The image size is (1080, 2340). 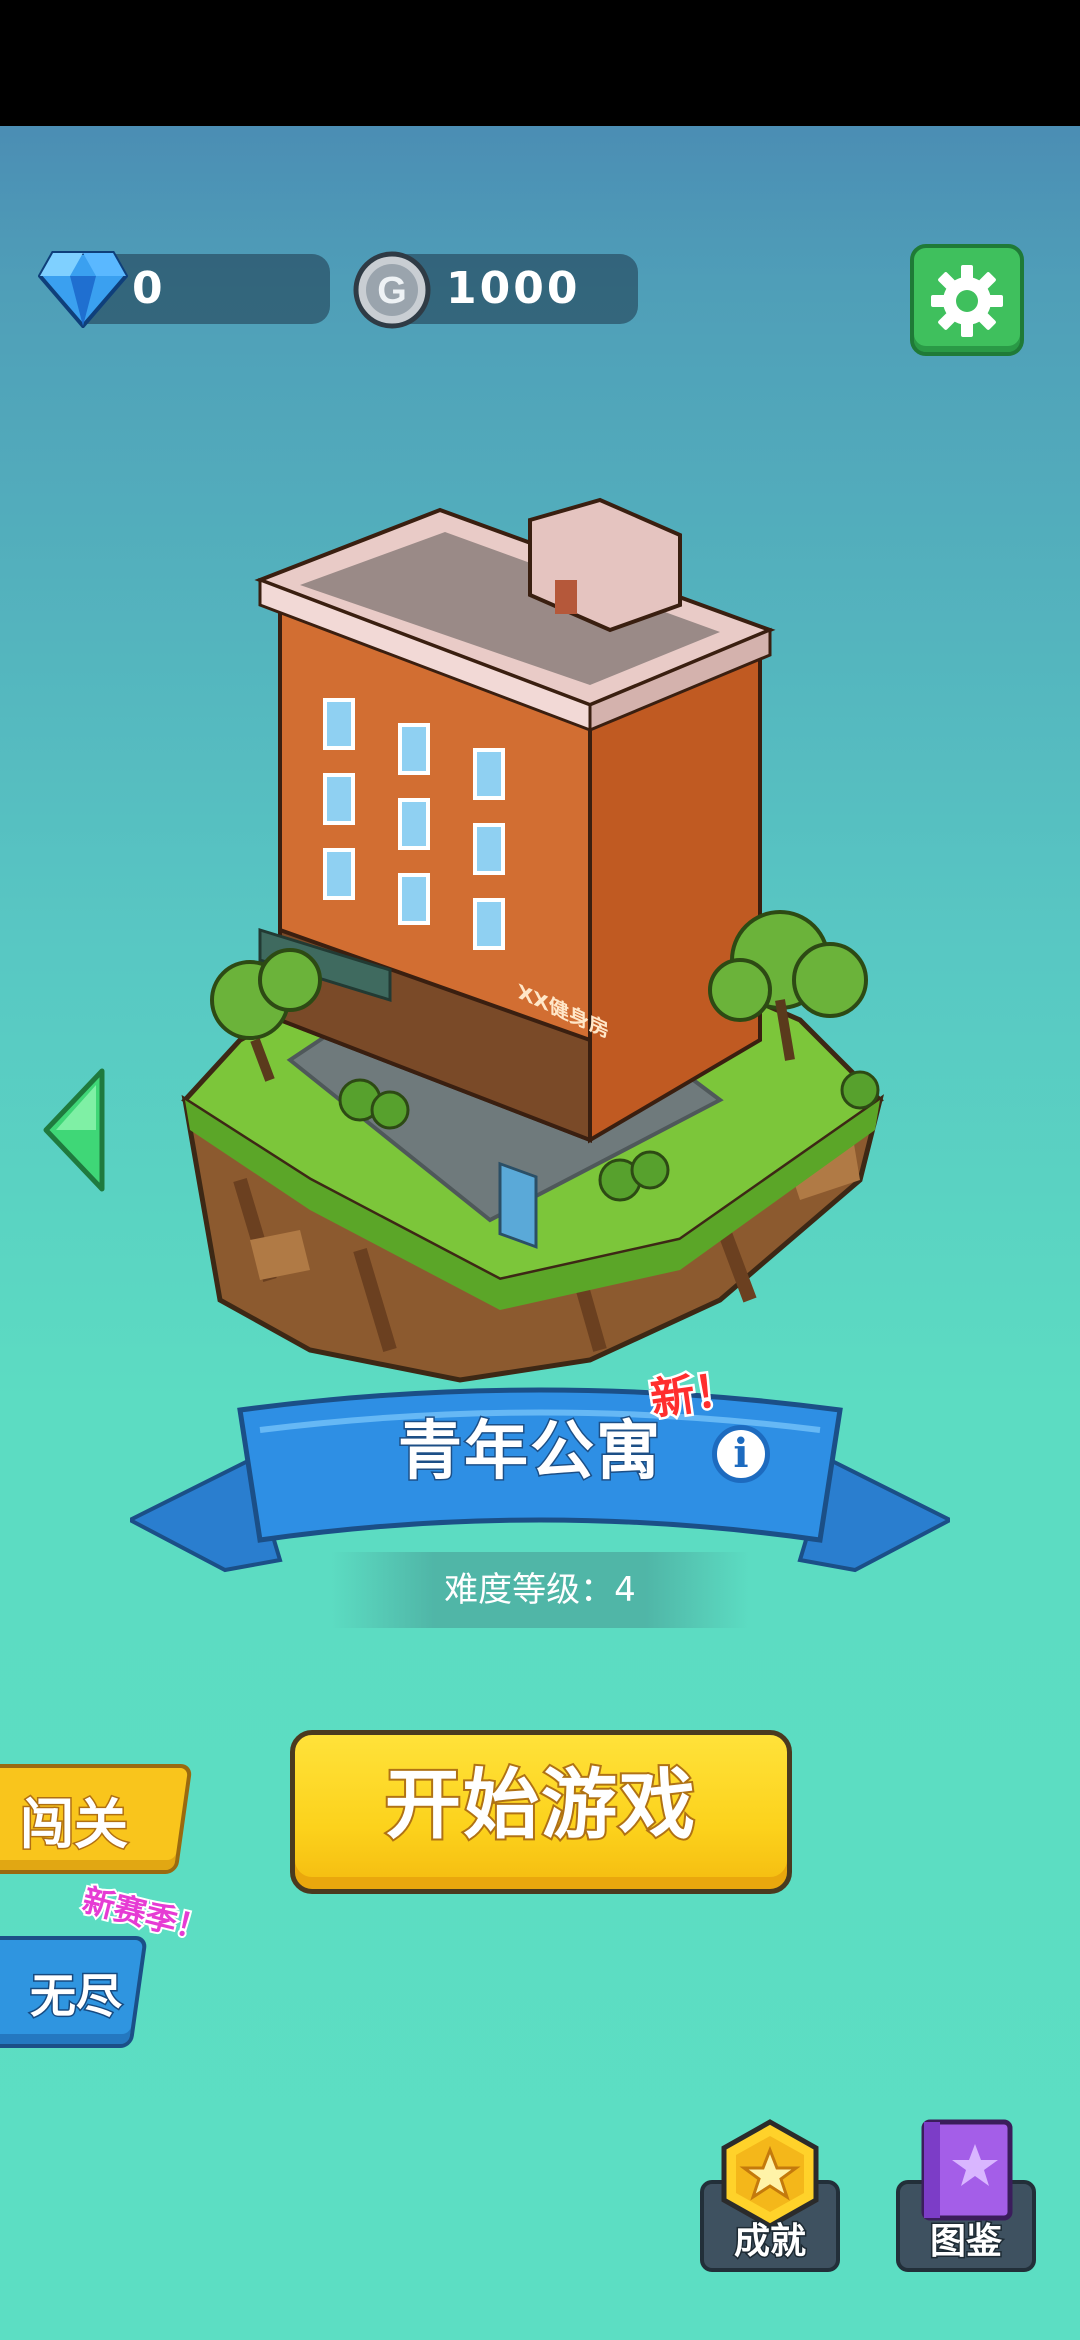 I want to click on settings-button, so click(x=967, y=300).